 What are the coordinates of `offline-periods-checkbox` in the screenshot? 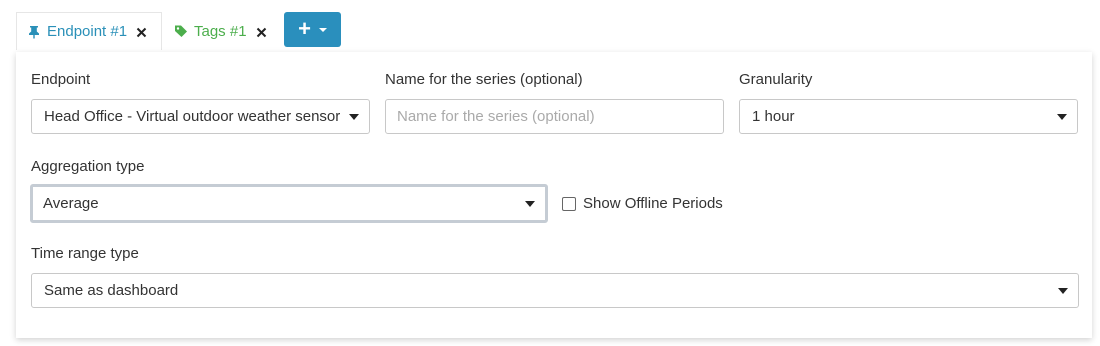 It's located at (569, 203).